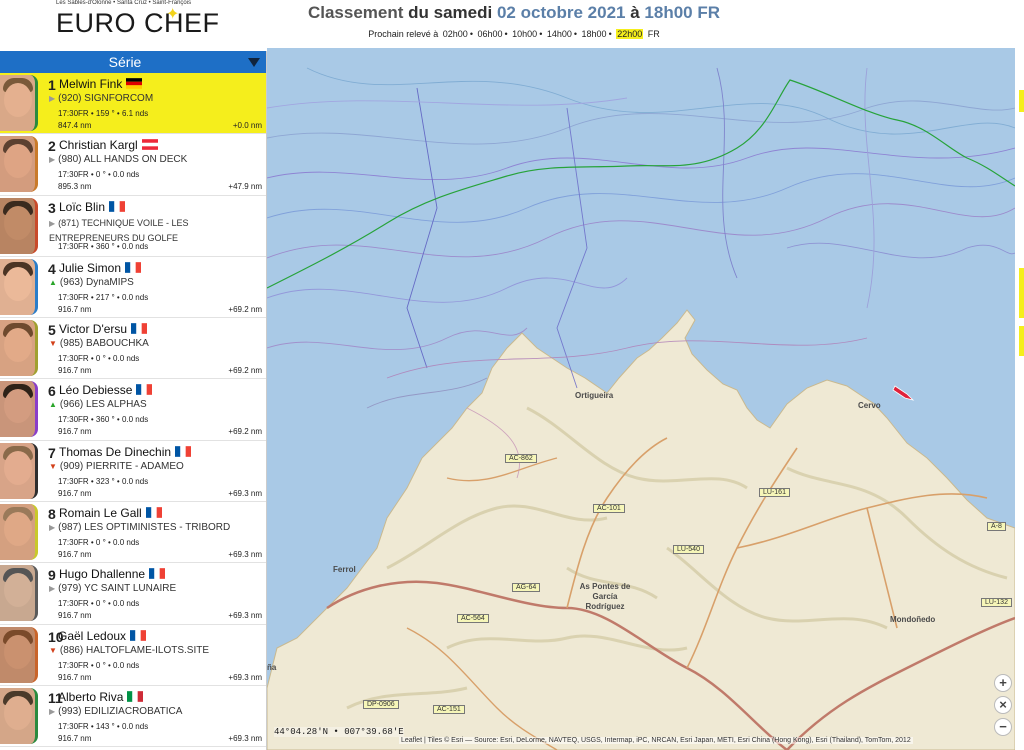  What do you see at coordinates (104, 344) in the screenshot?
I see `boat-name-text: (985) BABOUCHKA` at bounding box center [104, 344].